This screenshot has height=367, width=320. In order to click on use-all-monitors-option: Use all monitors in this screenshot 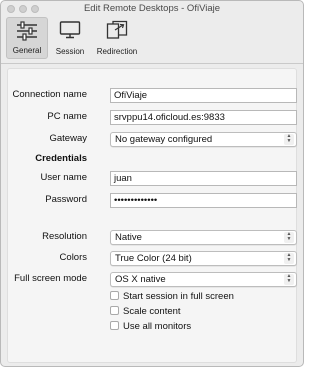, I will do `click(150, 327)`.